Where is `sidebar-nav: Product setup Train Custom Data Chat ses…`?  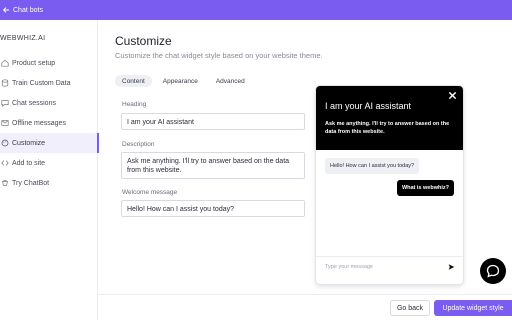
sidebar-nav: Product setup Train Custom Data Chat ses… is located at coordinates (49, 123).